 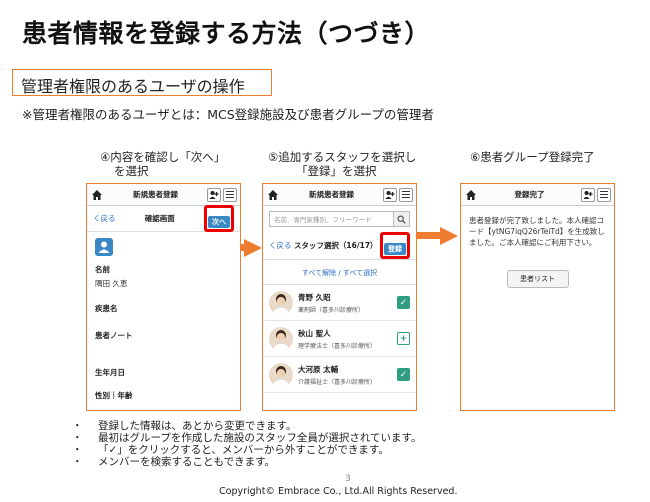 I want to click on staff-name: 青野 久昭, so click(x=314, y=297).